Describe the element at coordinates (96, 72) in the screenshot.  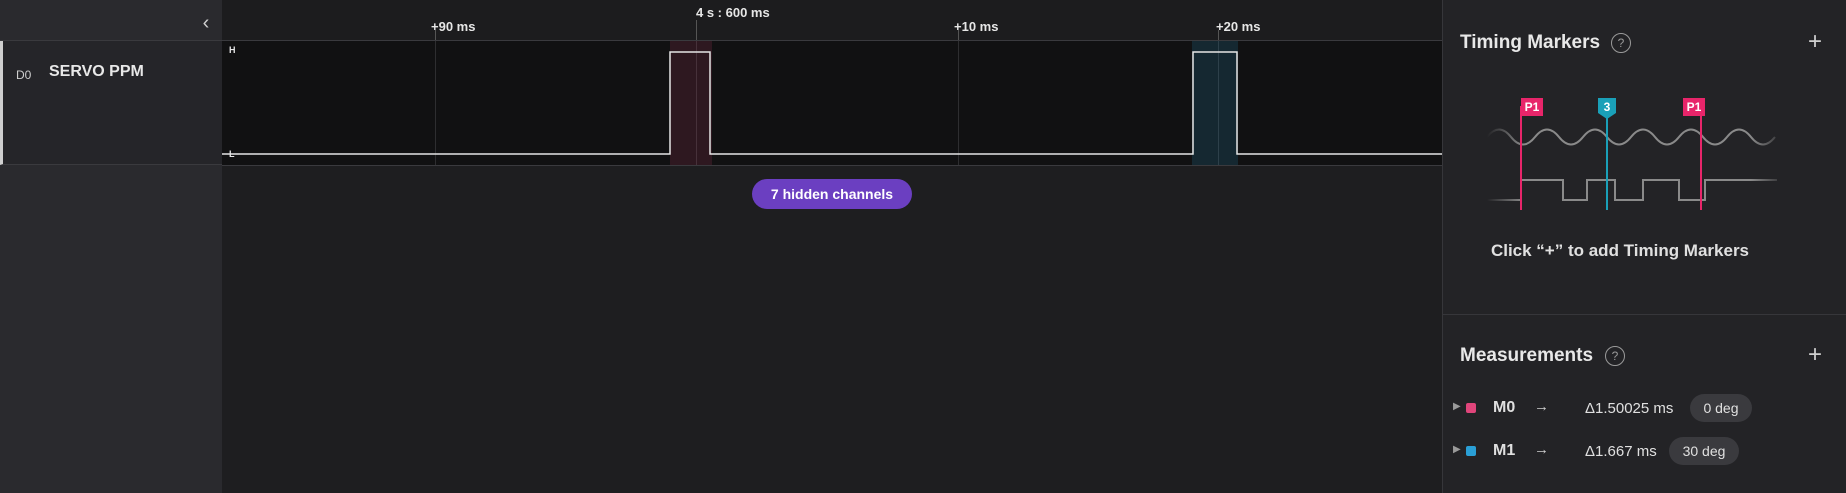
I see `channel-name: SERVO PPM` at that location.